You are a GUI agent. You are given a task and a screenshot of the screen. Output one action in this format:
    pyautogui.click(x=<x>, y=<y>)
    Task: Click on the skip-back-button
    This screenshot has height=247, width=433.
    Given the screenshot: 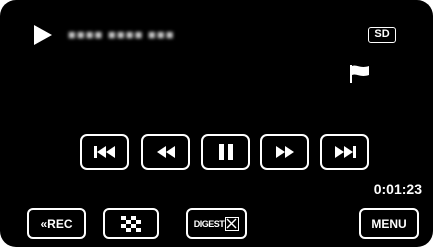 What is the action you would take?
    pyautogui.click(x=104, y=152)
    